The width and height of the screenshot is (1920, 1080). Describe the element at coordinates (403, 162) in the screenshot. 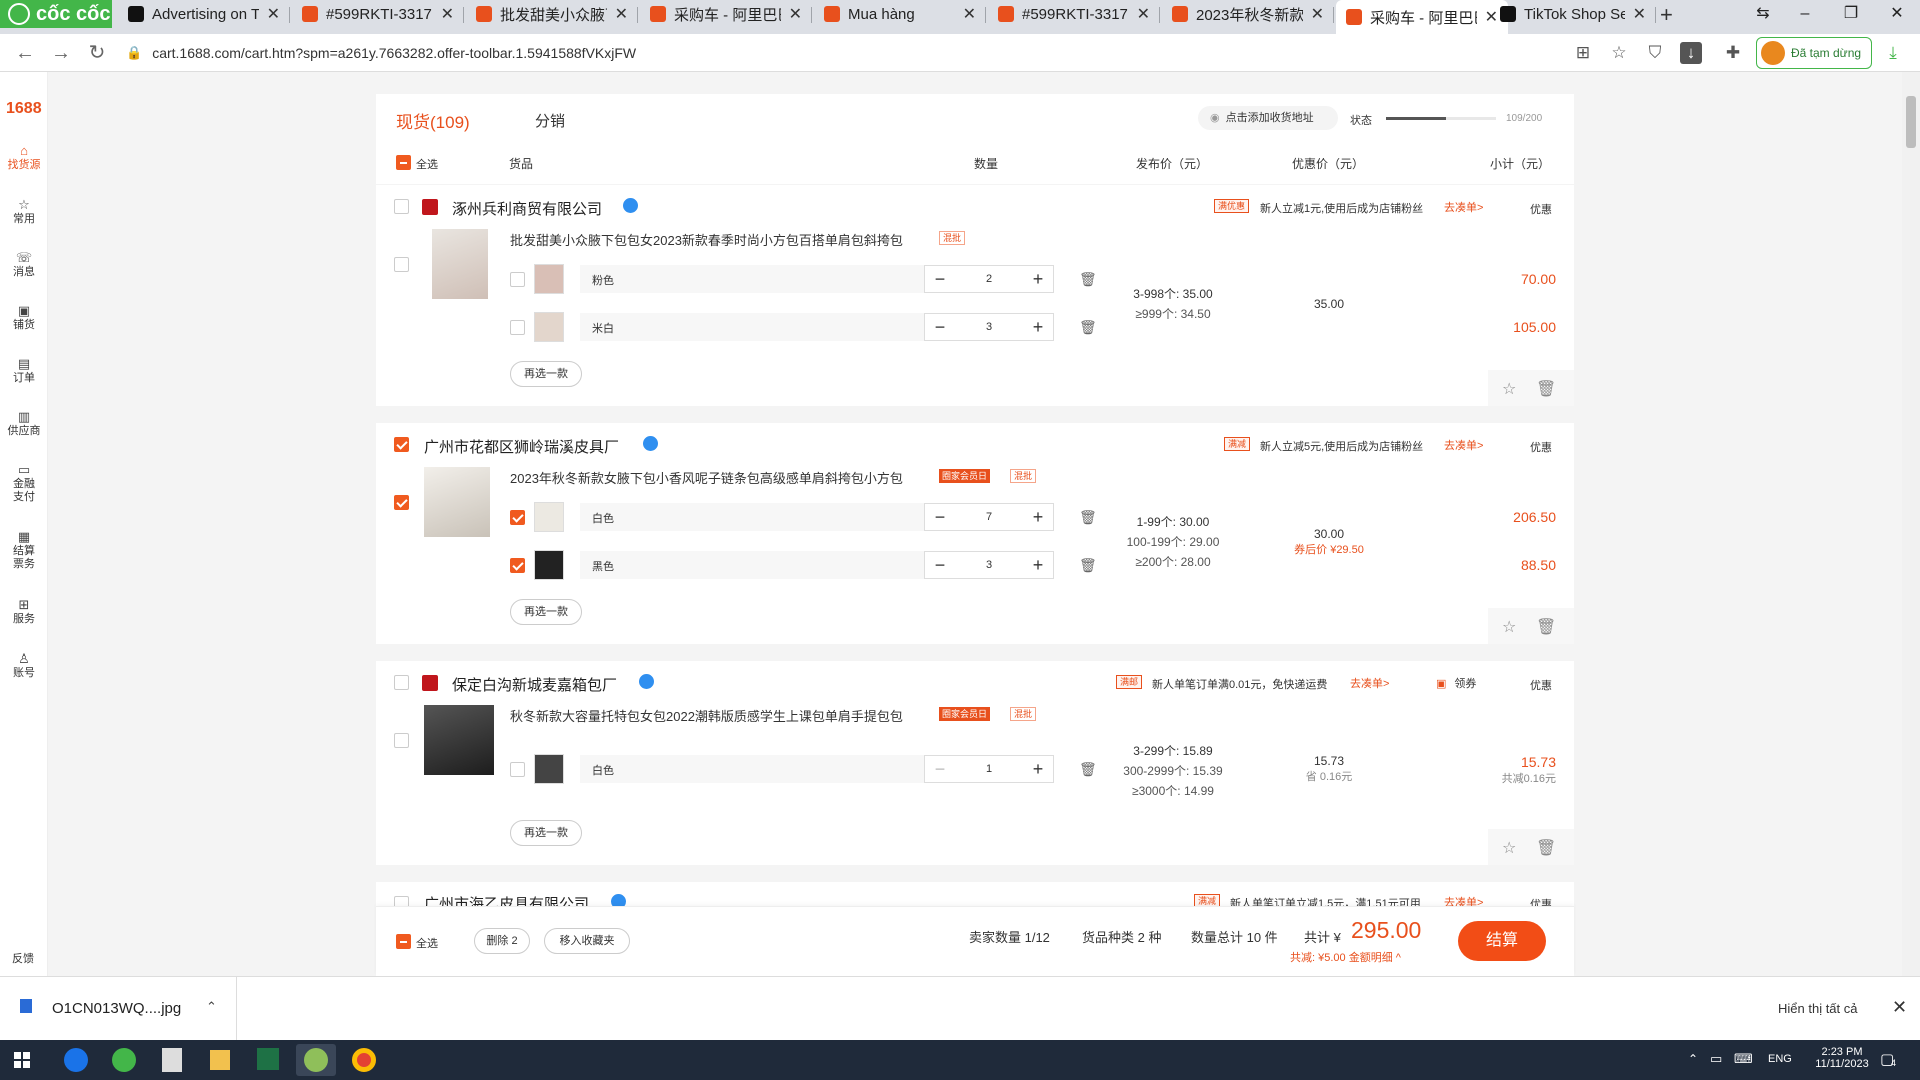

I see `select-all-checkbox` at that location.